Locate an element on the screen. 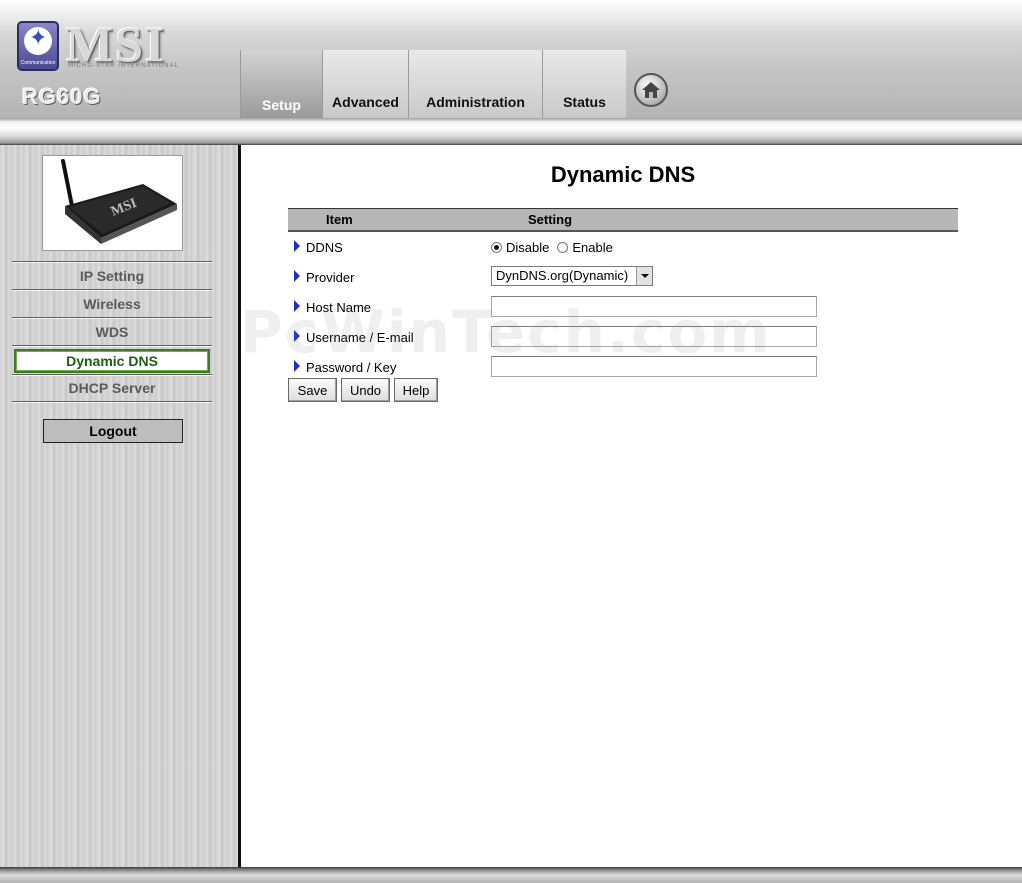 Image resolution: width=1022 pixels, height=883 pixels. sidebar-item-dynamic-dns: Dynamic DNS is located at coordinates (112, 361).